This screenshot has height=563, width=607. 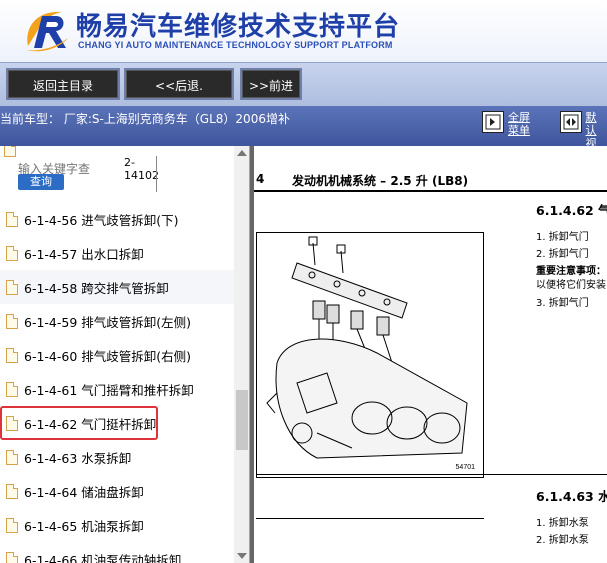 What do you see at coordinates (241, 354) in the screenshot?
I see `tree-scrollbar` at bounding box center [241, 354].